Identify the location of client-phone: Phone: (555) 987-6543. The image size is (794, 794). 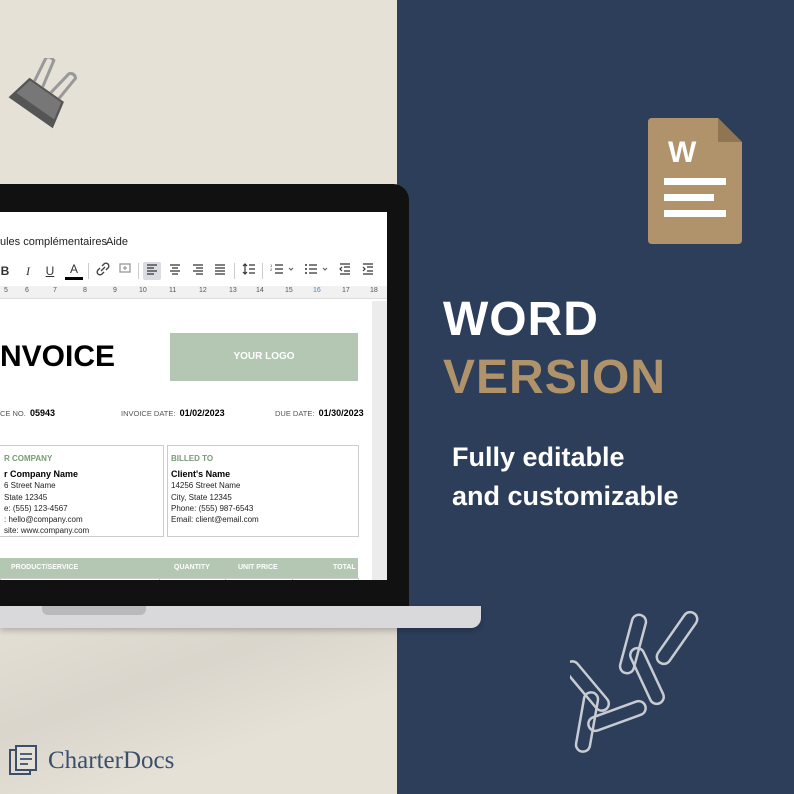
(212, 508).